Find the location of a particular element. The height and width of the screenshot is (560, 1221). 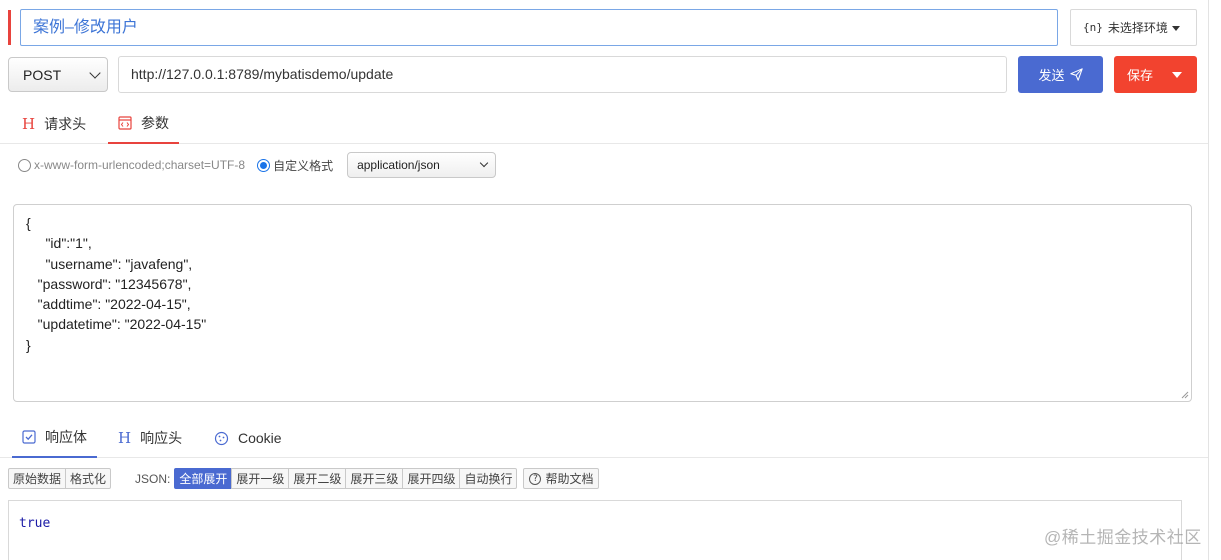

tab-response-headers-label: 响应头 is located at coordinates (161, 438).